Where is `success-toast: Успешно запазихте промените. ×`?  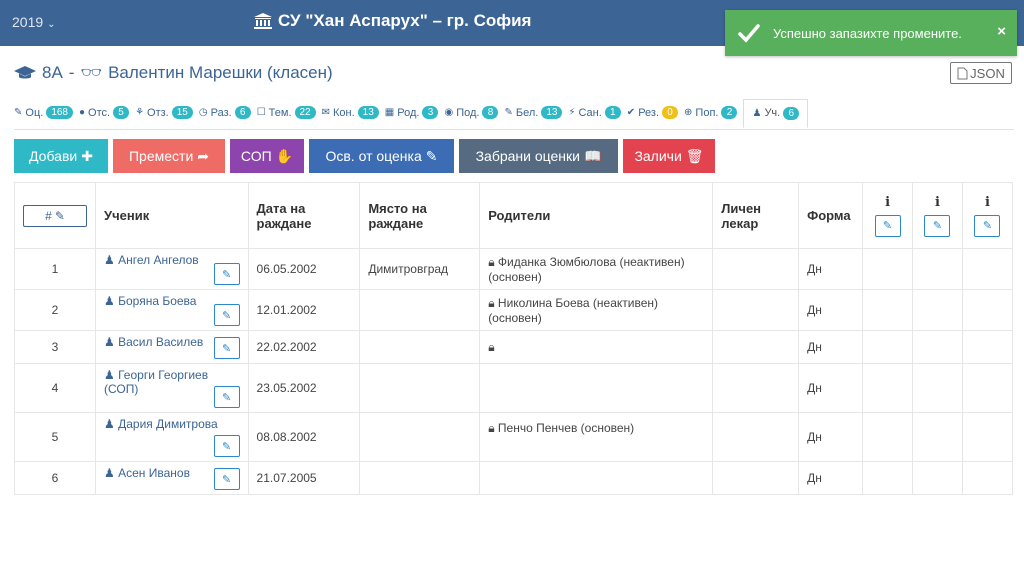
success-toast: Успешно запазихте промените. × is located at coordinates (871, 33).